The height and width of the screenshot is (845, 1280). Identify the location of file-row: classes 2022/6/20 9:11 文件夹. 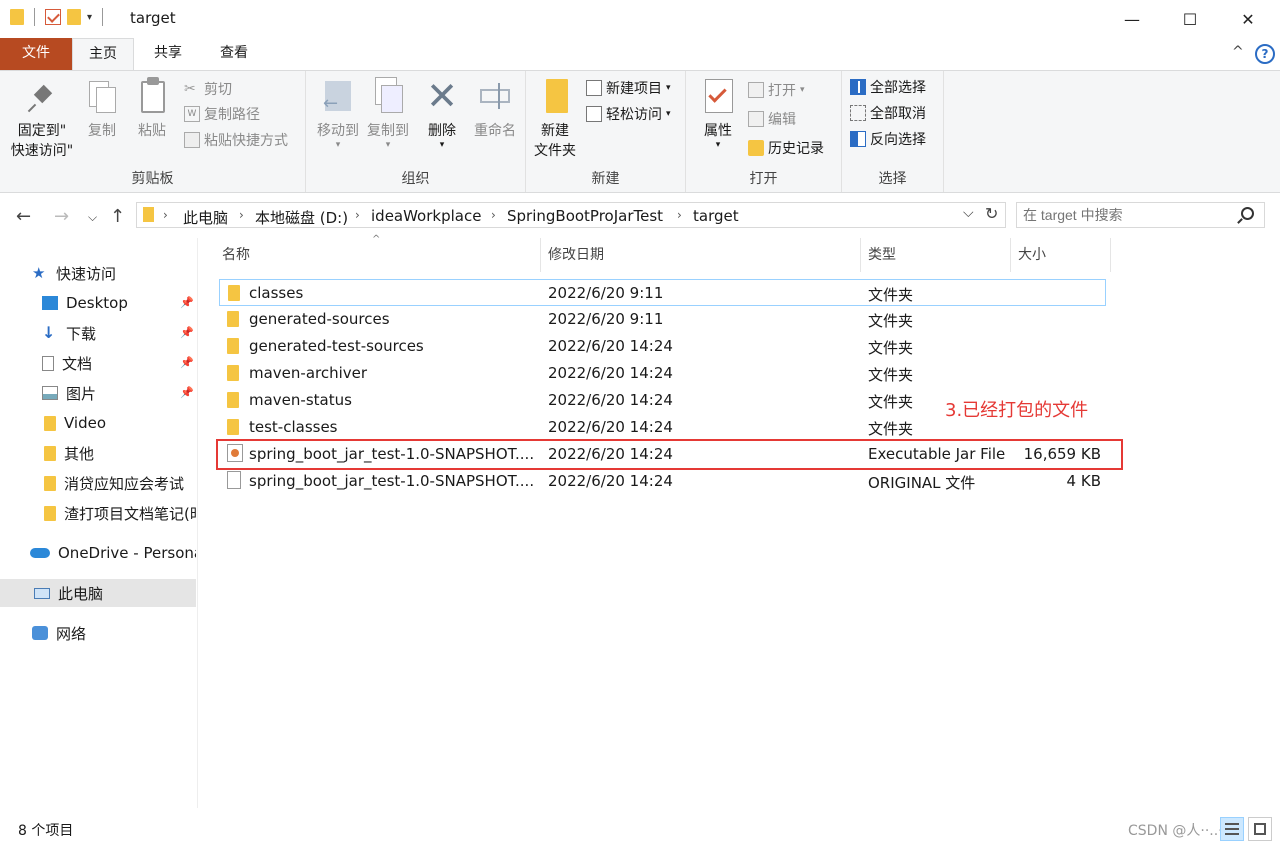
(662, 292).